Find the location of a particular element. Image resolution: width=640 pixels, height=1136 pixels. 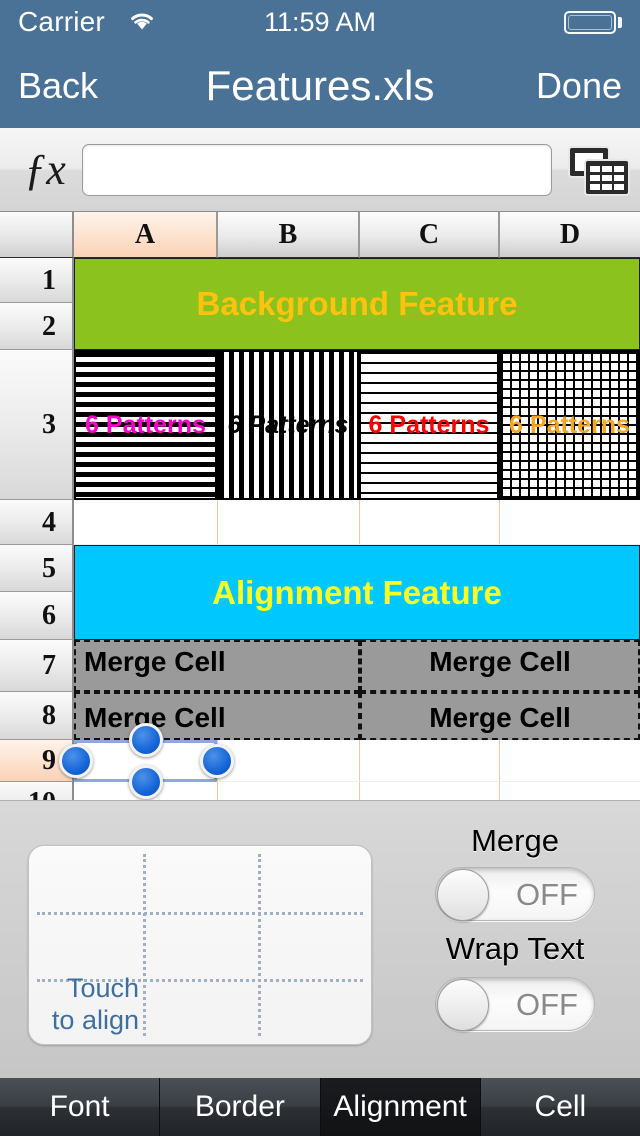

wrap-text-toggle-knob is located at coordinates (463, 1005).